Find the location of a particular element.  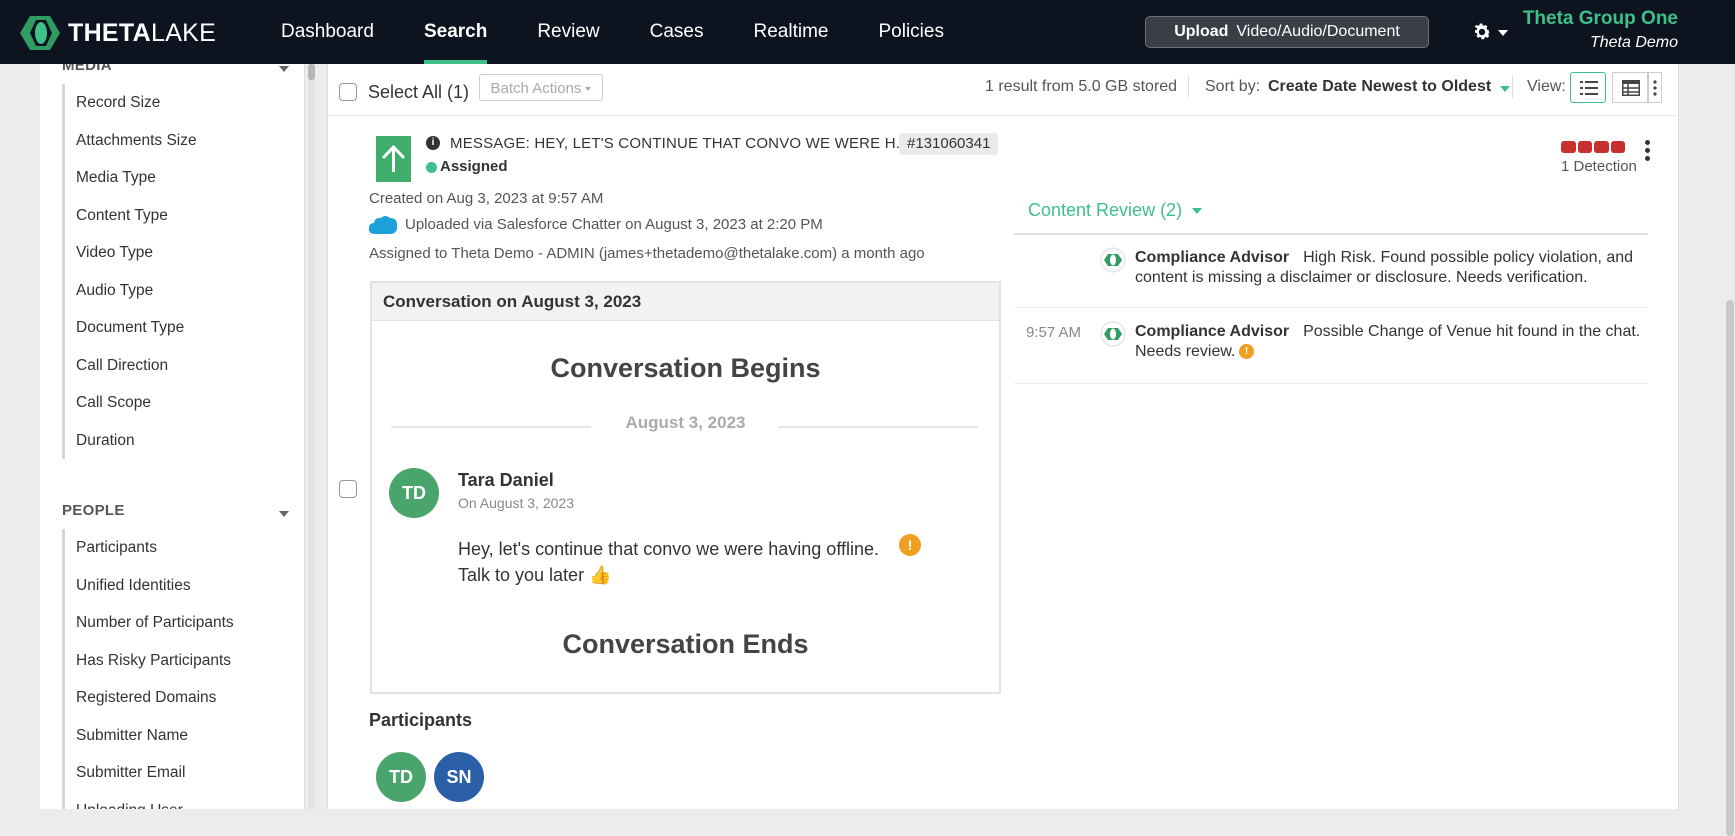

salesforce-cloud-icon is located at coordinates (383, 225).